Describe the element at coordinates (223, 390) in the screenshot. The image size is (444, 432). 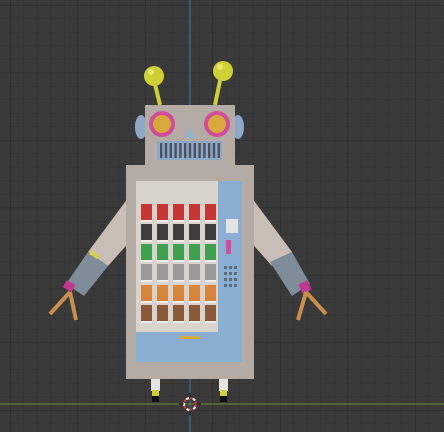
I see `leg-right` at that location.